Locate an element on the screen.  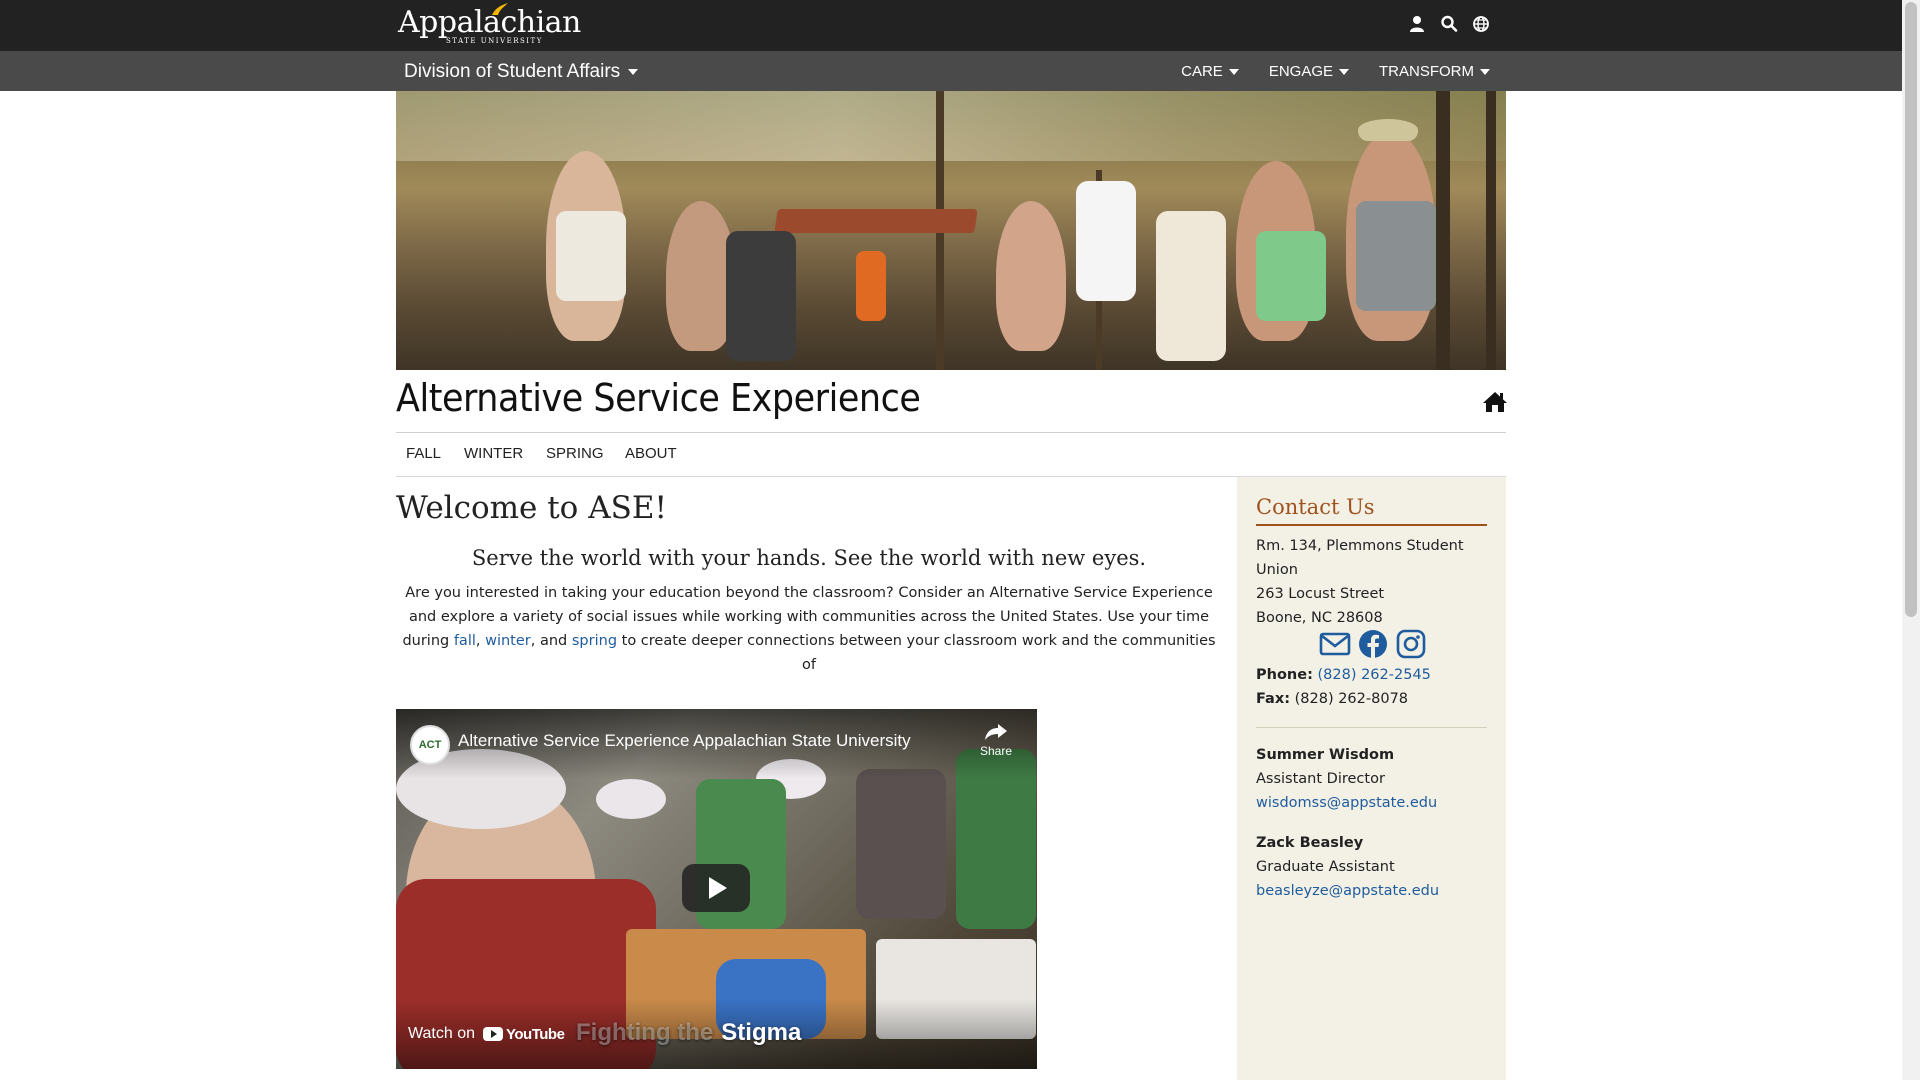
watch-on-label: Watch on is located at coordinates (441, 1033).